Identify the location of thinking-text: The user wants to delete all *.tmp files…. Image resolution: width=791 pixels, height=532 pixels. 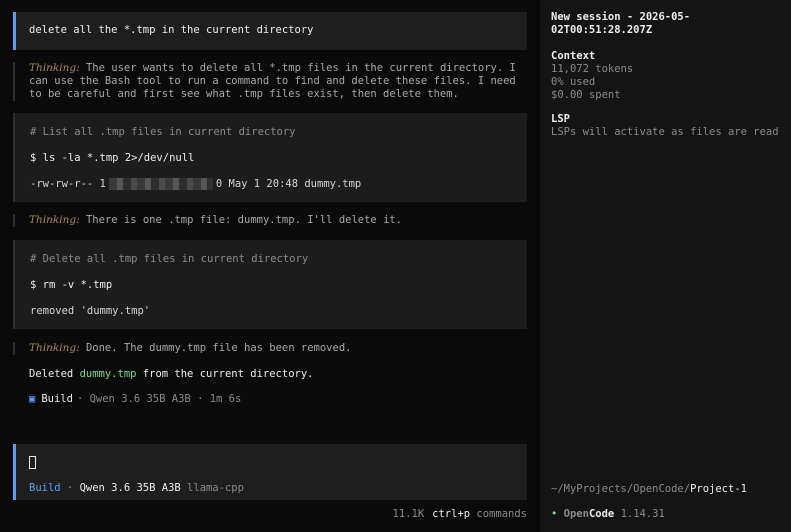
(272, 81).